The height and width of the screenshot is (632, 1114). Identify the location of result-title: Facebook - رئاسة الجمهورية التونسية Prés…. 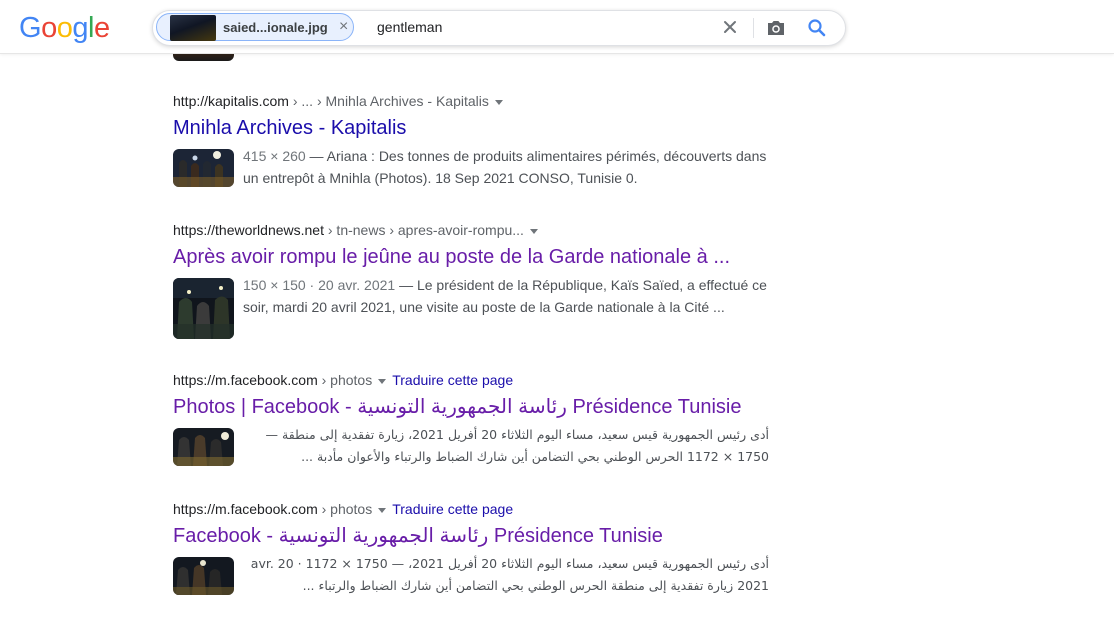
(483, 536).